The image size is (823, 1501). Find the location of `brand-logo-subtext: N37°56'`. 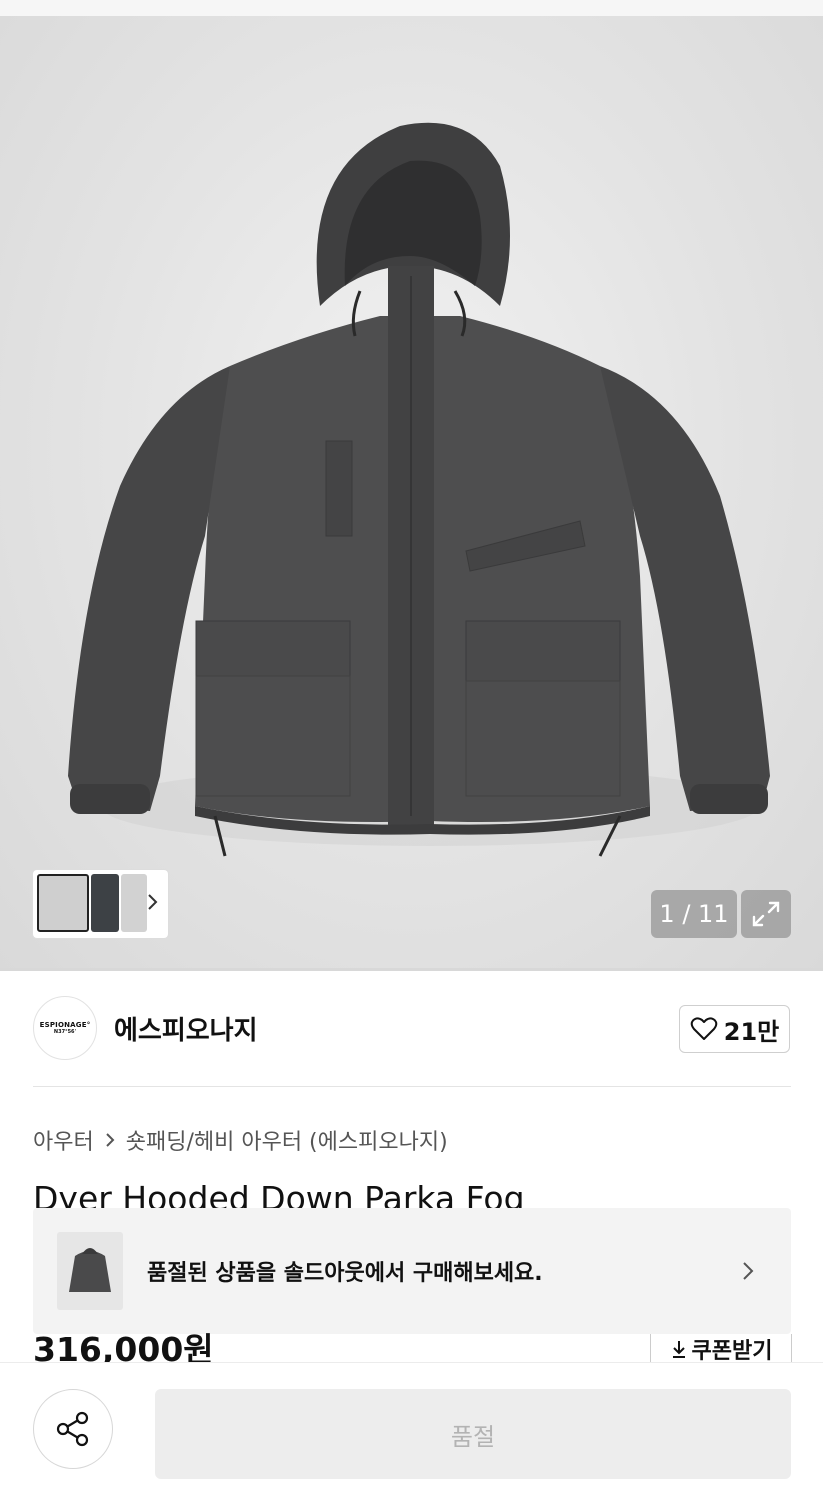

brand-logo-subtext: N37°56' is located at coordinates (65, 1032).